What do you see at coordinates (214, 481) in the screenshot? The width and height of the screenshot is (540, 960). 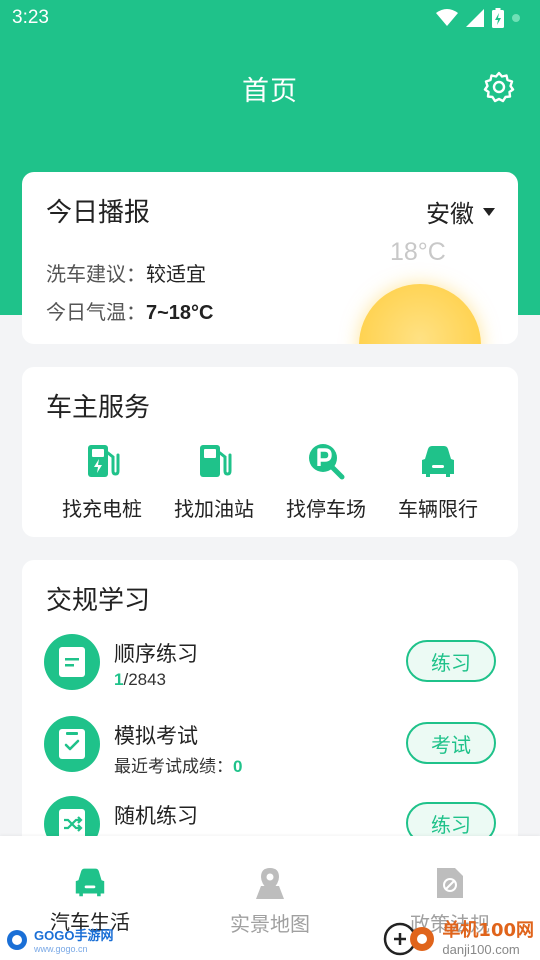 I see `service-gas-station: 找加油站` at bounding box center [214, 481].